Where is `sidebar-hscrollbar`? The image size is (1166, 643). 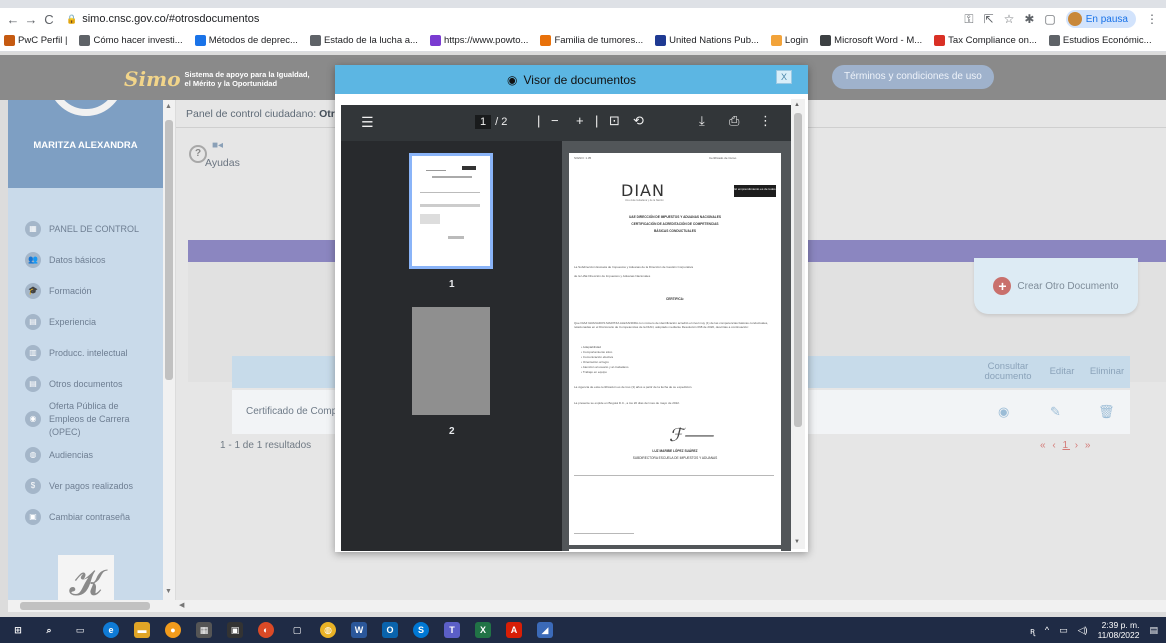
sidebar-hscrollbar is located at coordinates (92, 606).